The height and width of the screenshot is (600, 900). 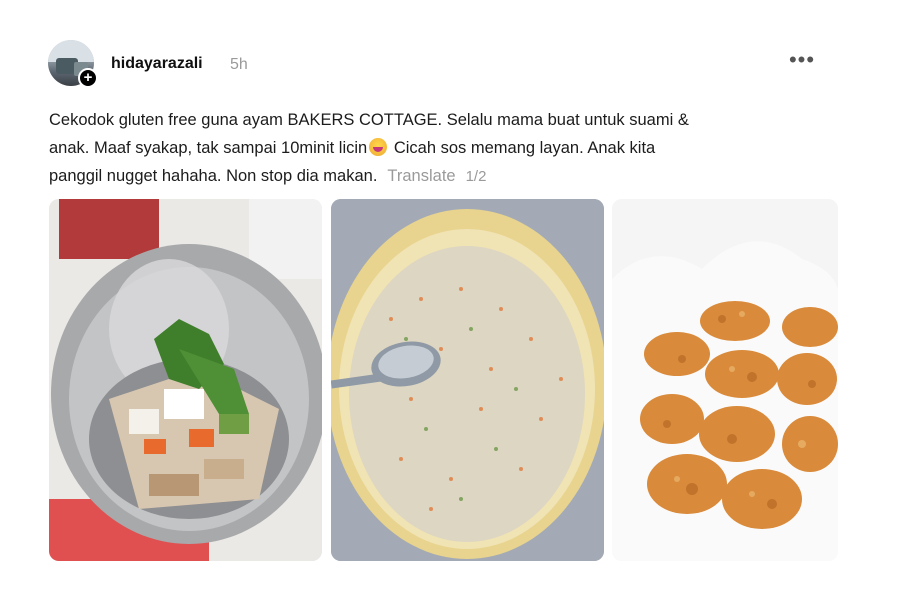 What do you see at coordinates (239, 64) in the screenshot?
I see `timestamp: 5h` at bounding box center [239, 64].